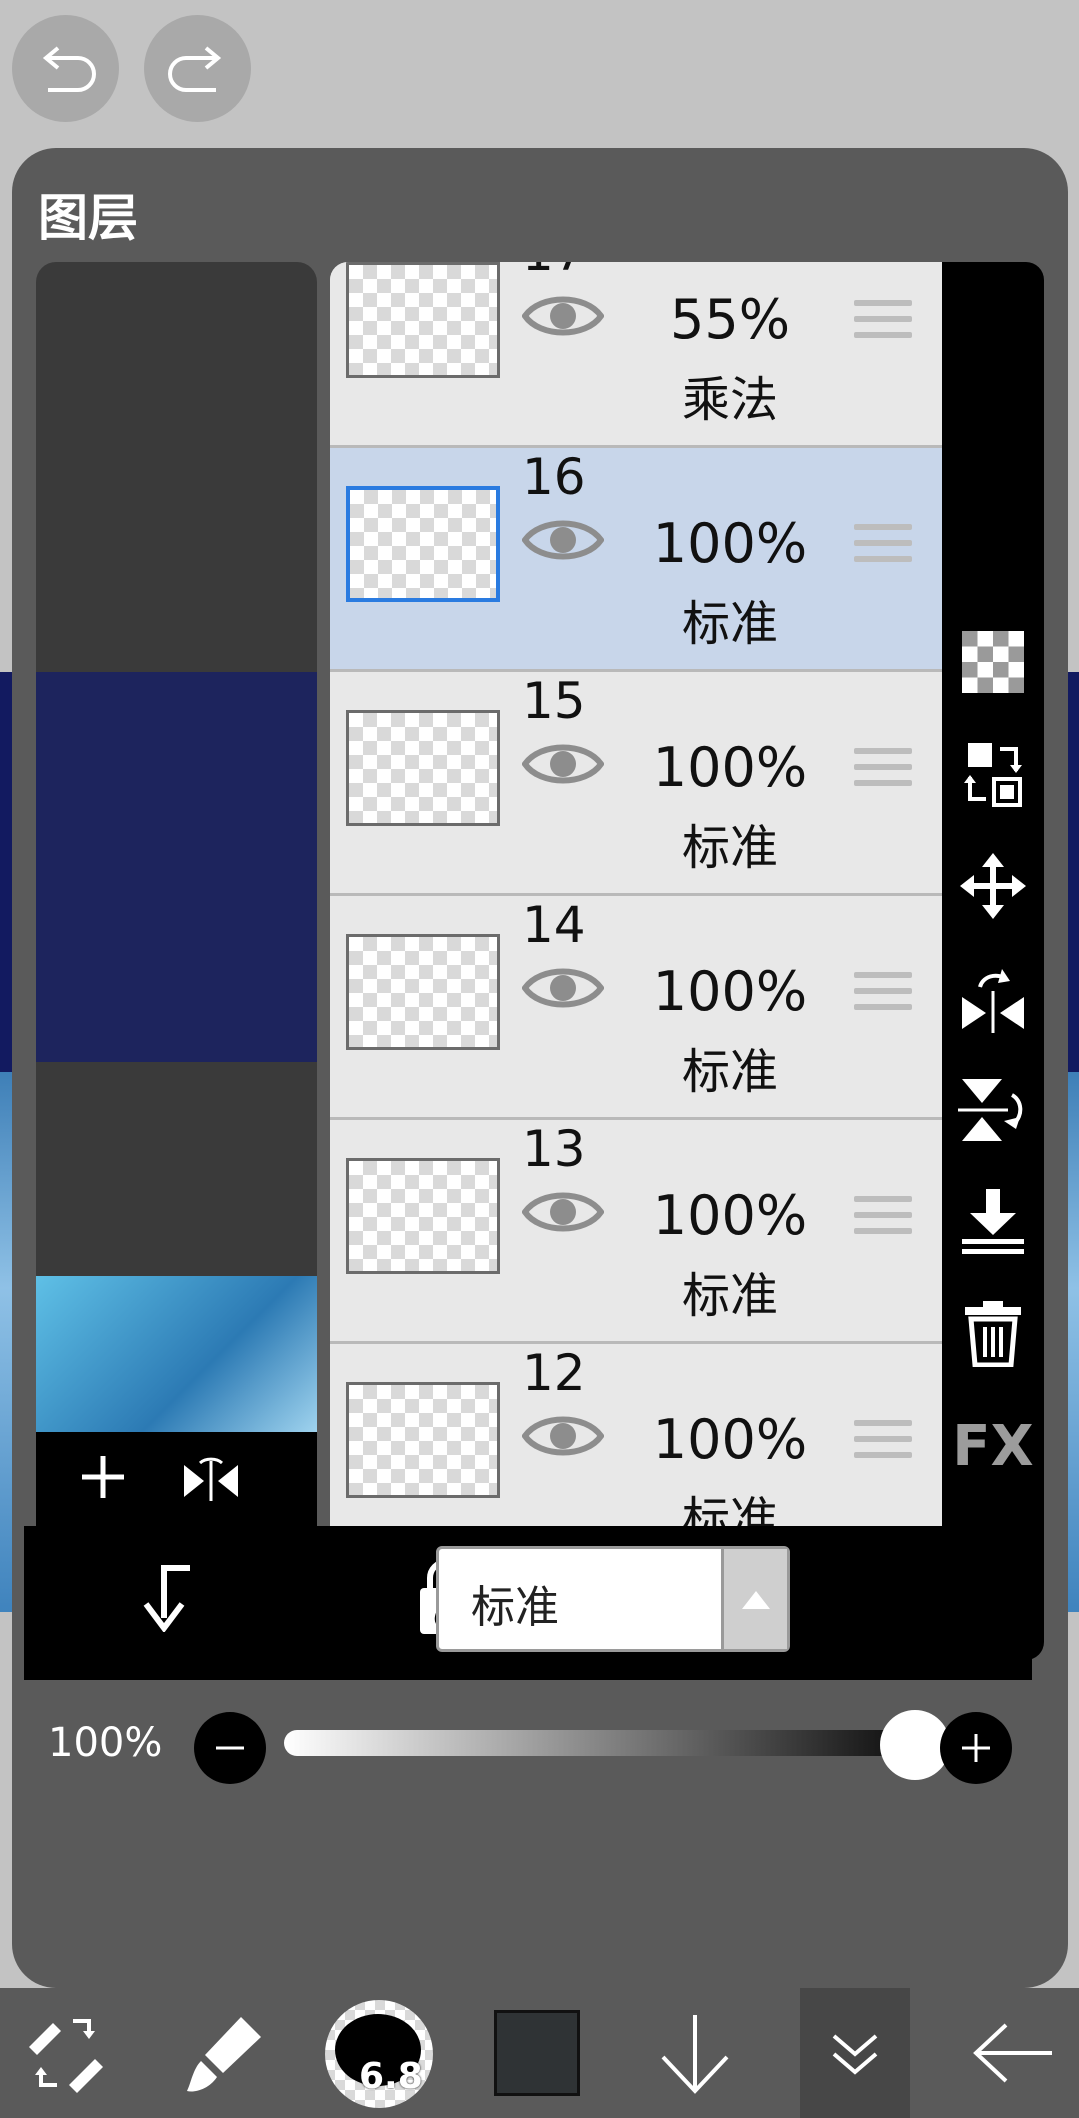 The image size is (1079, 2118). What do you see at coordinates (554, 477) in the screenshot?
I see `layer-number: 16` at bounding box center [554, 477].